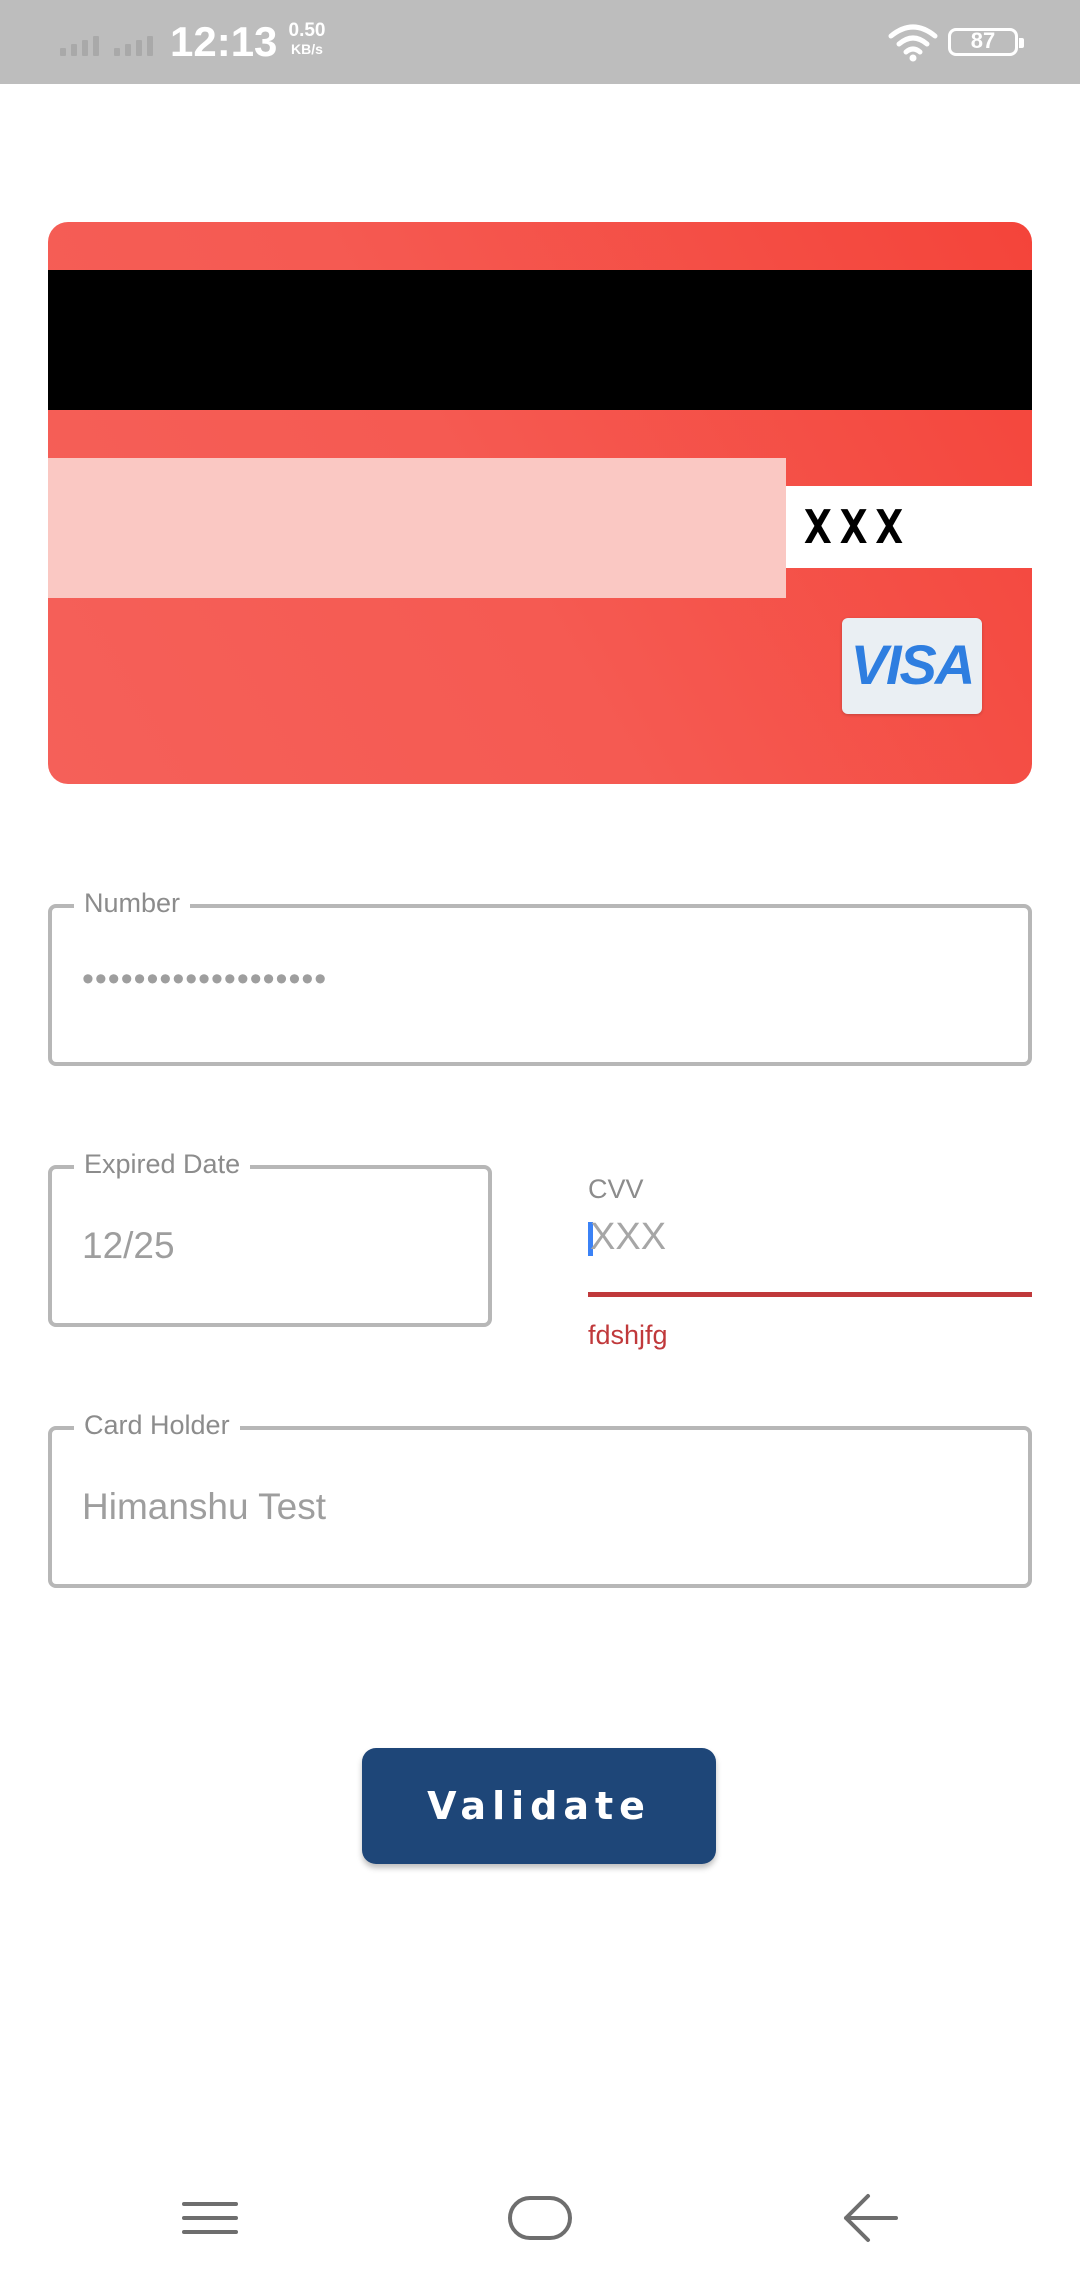 This screenshot has height=2280, width=1080. What do you see at coordinates (205, 979) in the screenshot?
I see `card-number-value: •••••••••••••••••••` at bounding box center [205, 979].